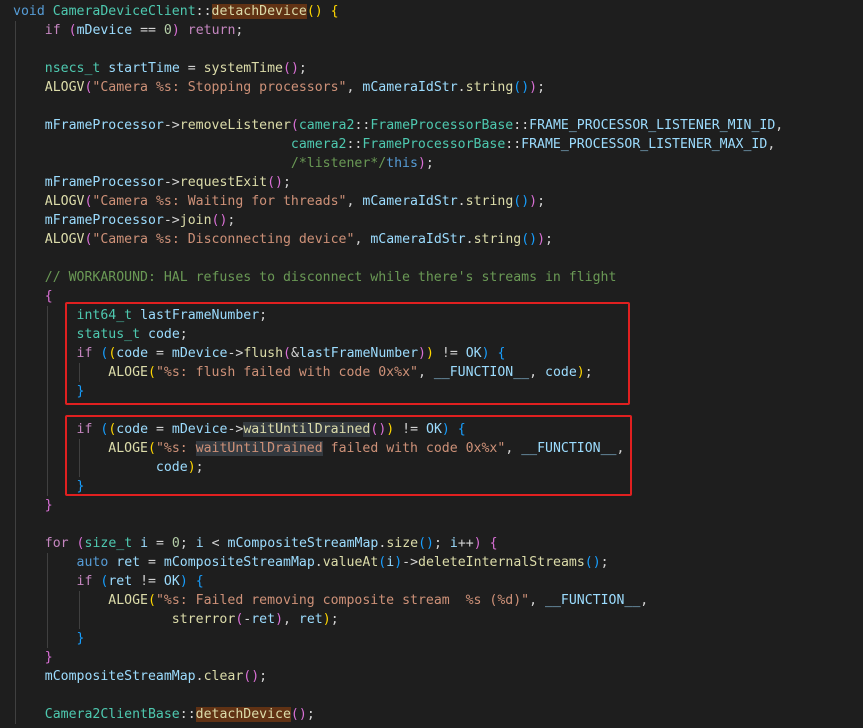 The width and height of the screenshot is (863, 728). What do you see at coordinates (164, 714) in the screenshot?
I see `code-line: Camera2ClientBase::detachDevice();` at bounding box center [164, 714].